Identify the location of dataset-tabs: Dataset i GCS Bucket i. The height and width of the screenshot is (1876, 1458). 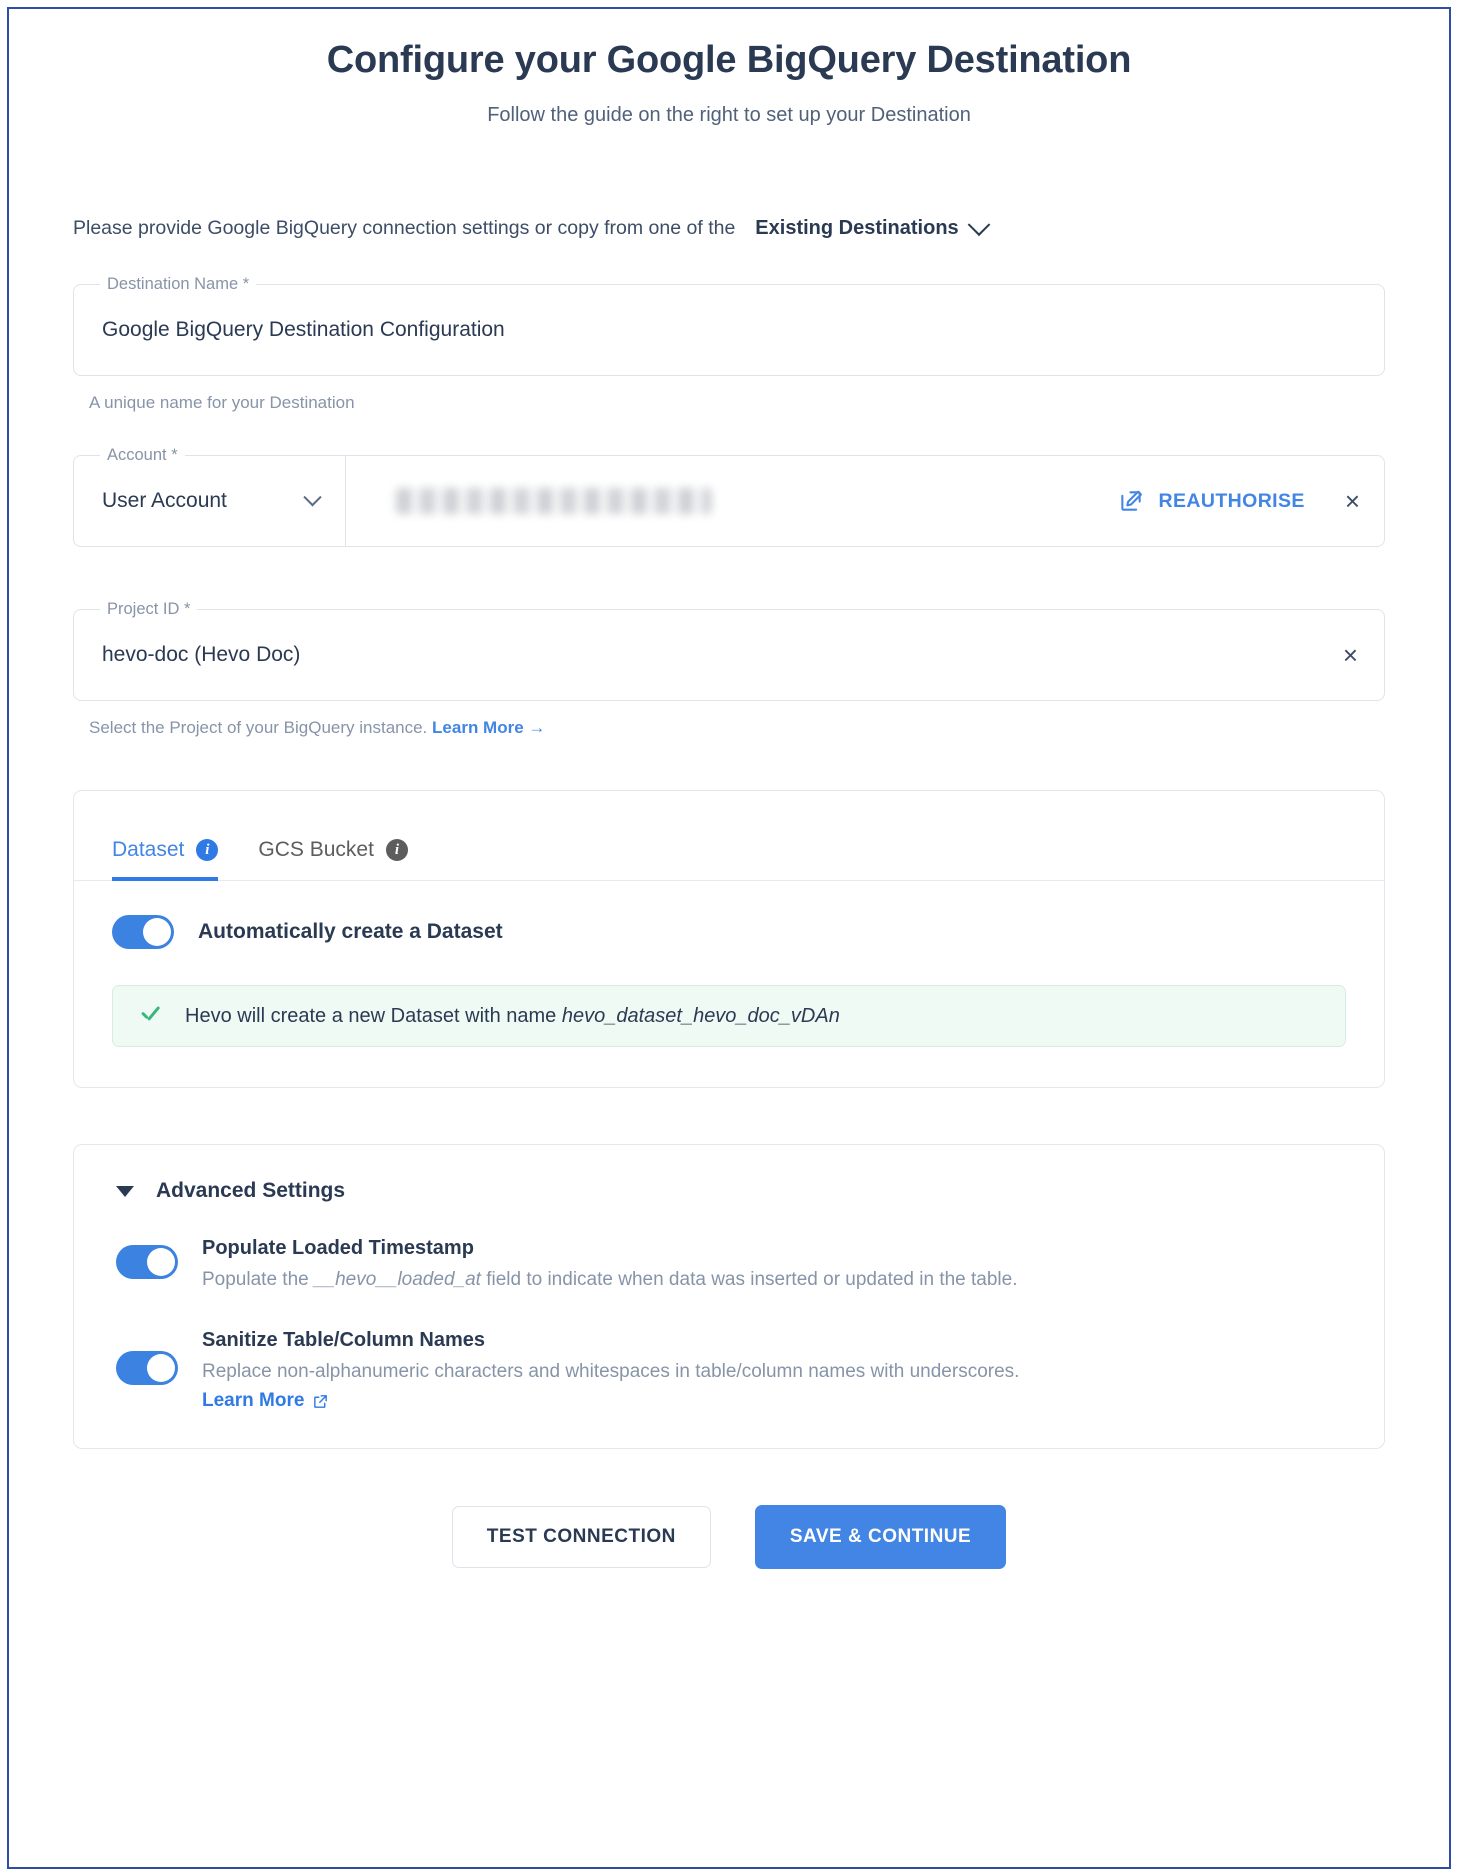
(729, 836).